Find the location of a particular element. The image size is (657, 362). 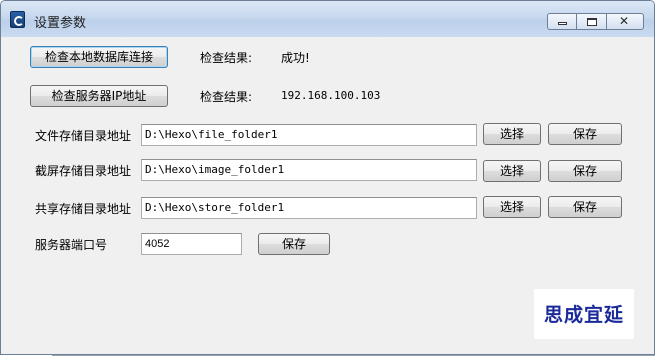

brand-logo-text: 思成宜延 is located at coordinates (583, 315).